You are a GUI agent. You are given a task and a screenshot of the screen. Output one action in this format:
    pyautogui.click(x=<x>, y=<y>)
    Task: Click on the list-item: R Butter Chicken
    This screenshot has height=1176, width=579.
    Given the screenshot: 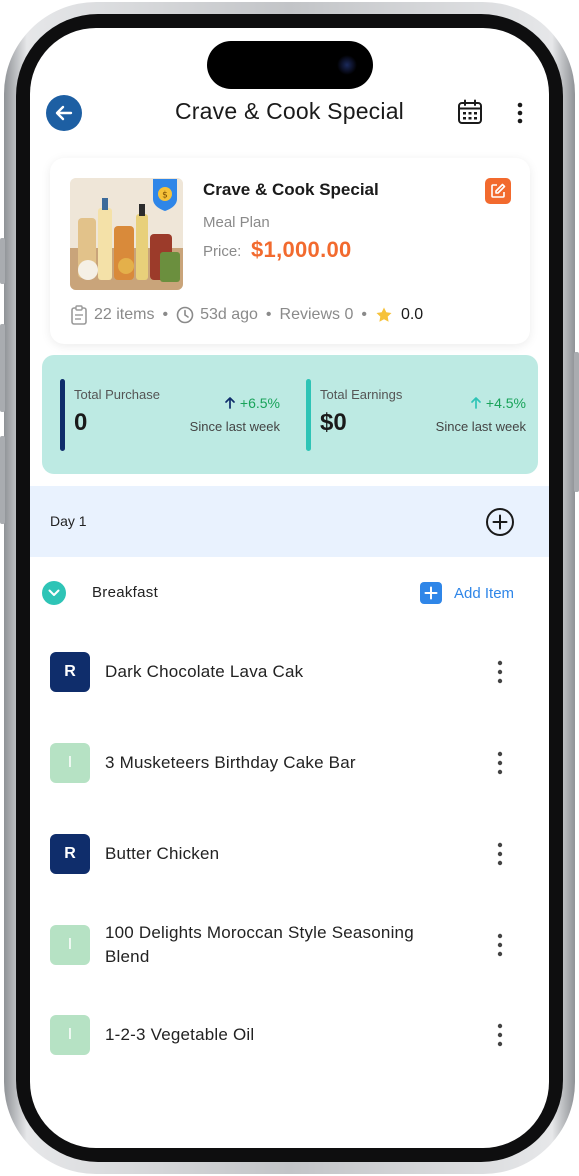 What is the action you would take?
    pyautogui.click(x=289, y=854)
    